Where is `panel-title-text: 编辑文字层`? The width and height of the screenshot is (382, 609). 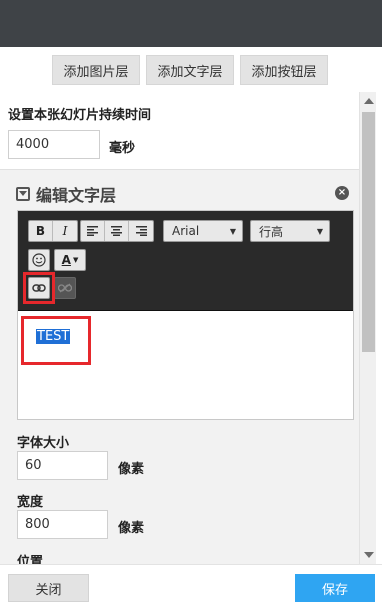 panel-title-text: 编辑文字层 is located at coordinates (76, 195).